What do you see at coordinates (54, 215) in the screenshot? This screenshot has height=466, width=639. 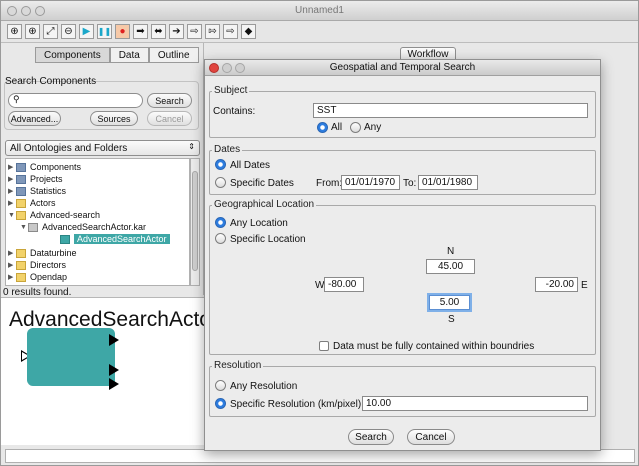 I see `tree-item-advanced-search: ▼ Advanced-search` at bounding box center [54, 215].